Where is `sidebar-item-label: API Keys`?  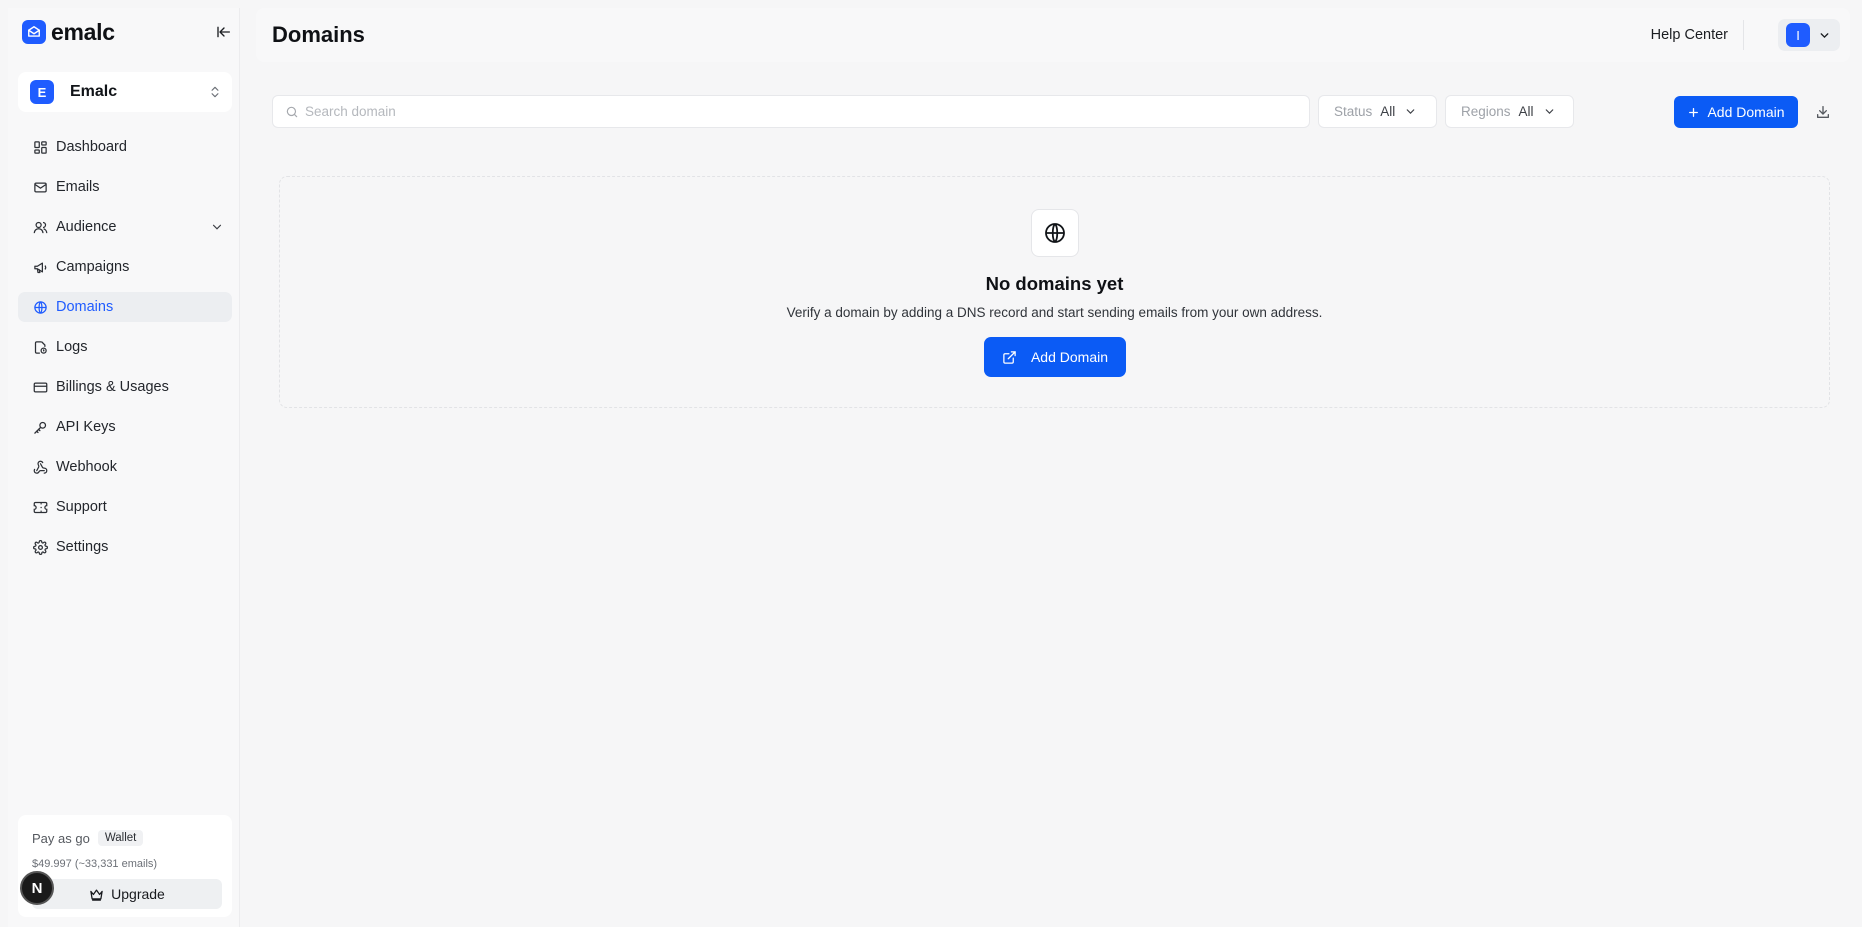
sidebar-item-label: API Keys is located at coordinates (86, 427).